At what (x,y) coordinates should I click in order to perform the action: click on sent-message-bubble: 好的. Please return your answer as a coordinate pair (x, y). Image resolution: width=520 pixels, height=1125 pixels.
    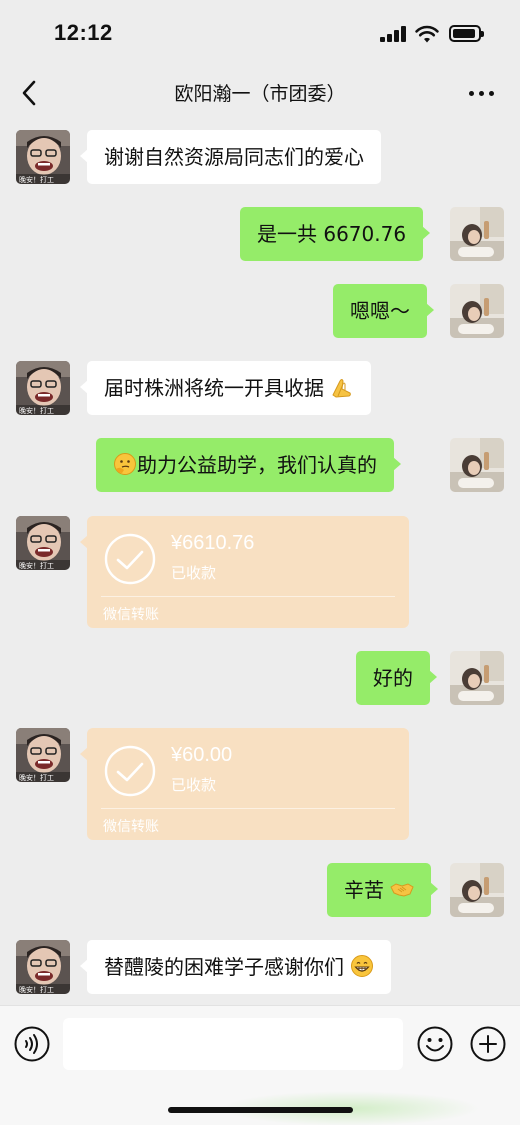
    Looking at the image, I should click on (396, 678).